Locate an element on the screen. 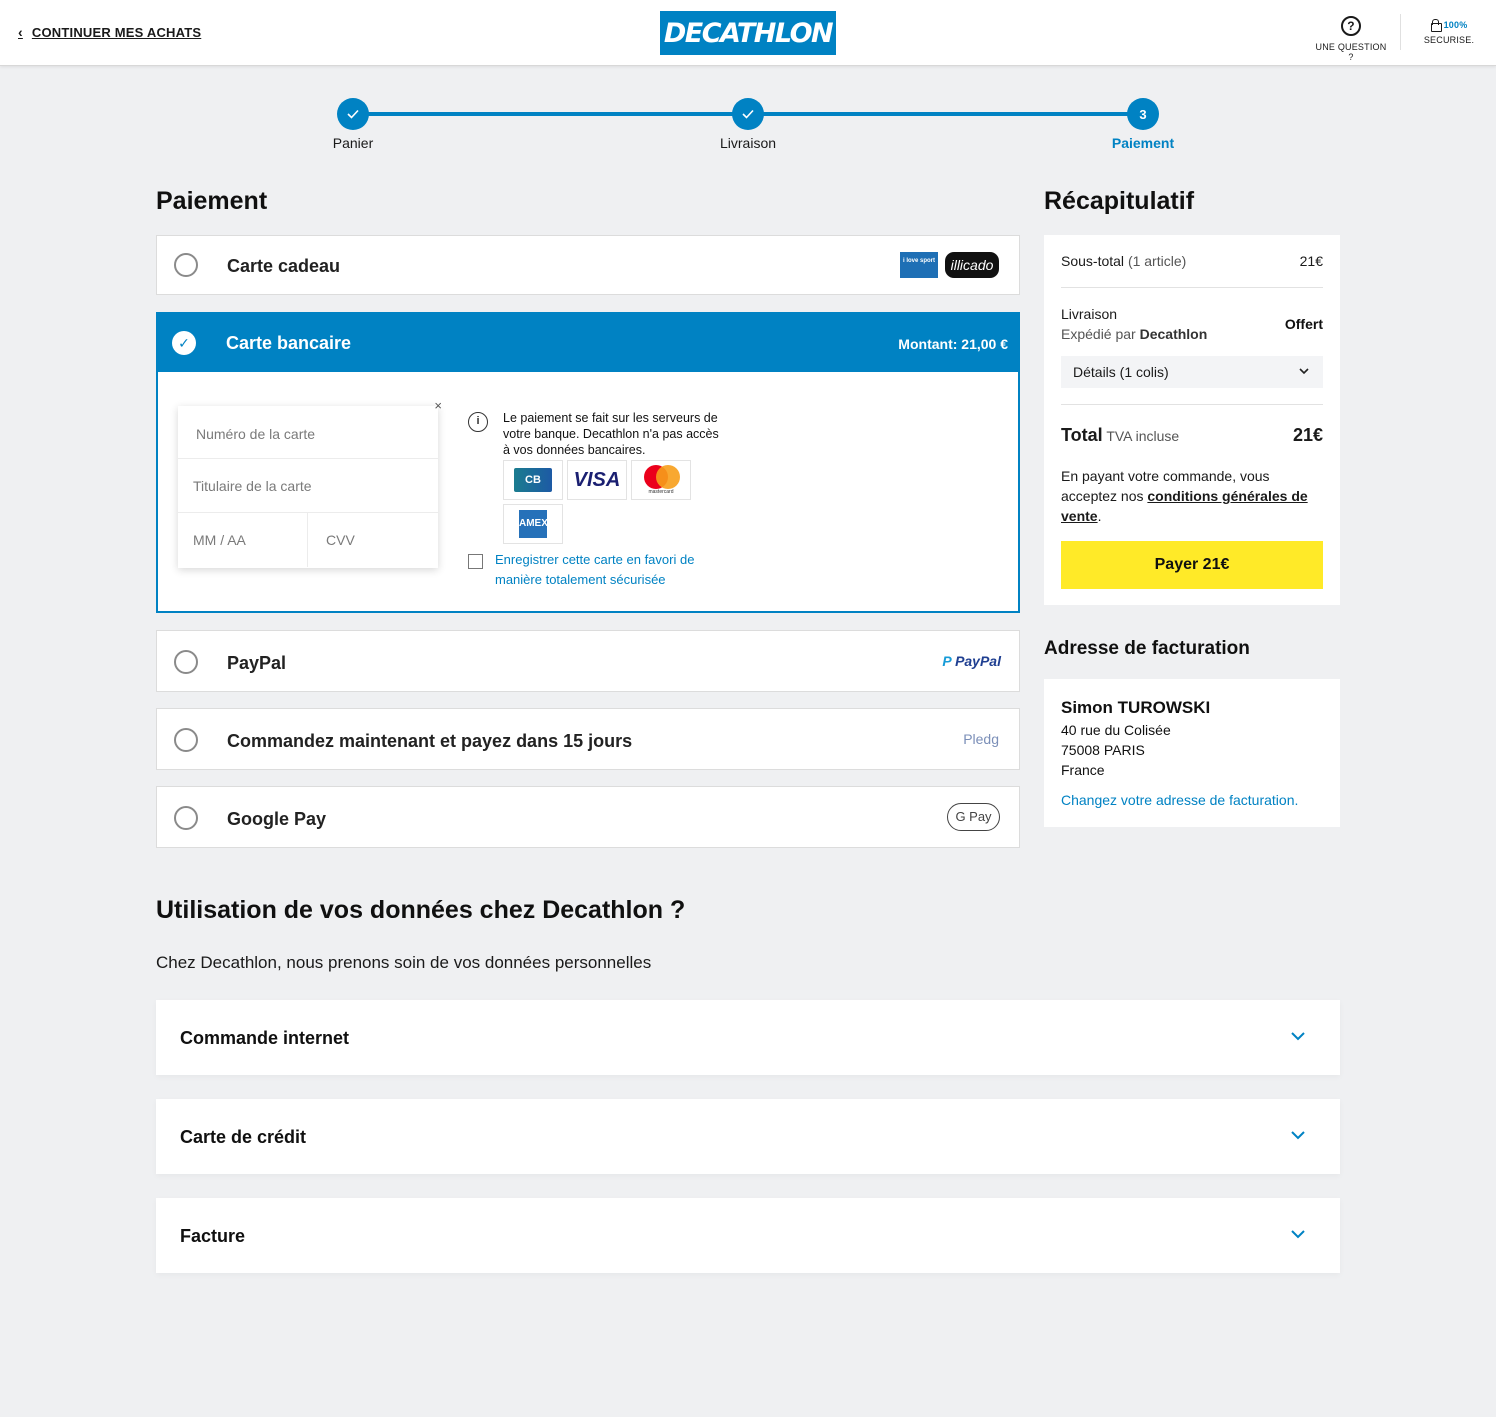  decathlon-logo: DECATHLON is located at coordinates (748, 33).